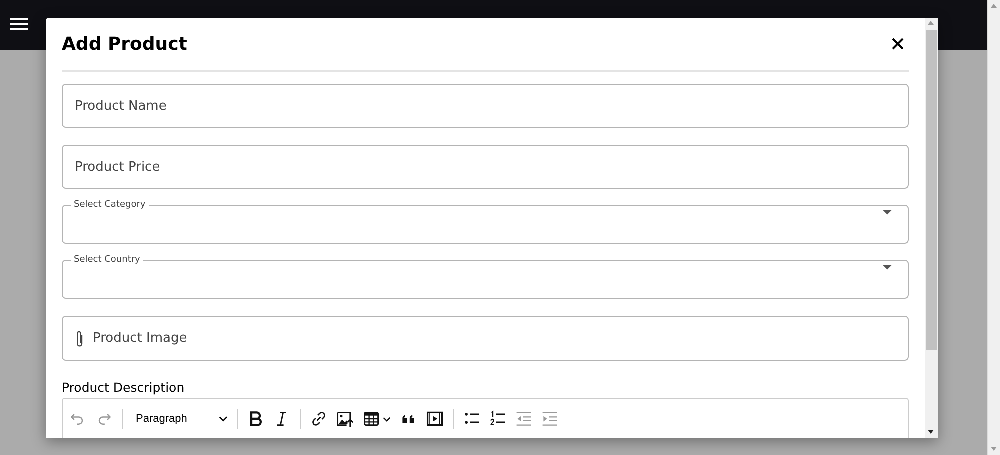 The height and width of the screenshot is (455, 1000). I want to click on media-button, so click(435, 419).